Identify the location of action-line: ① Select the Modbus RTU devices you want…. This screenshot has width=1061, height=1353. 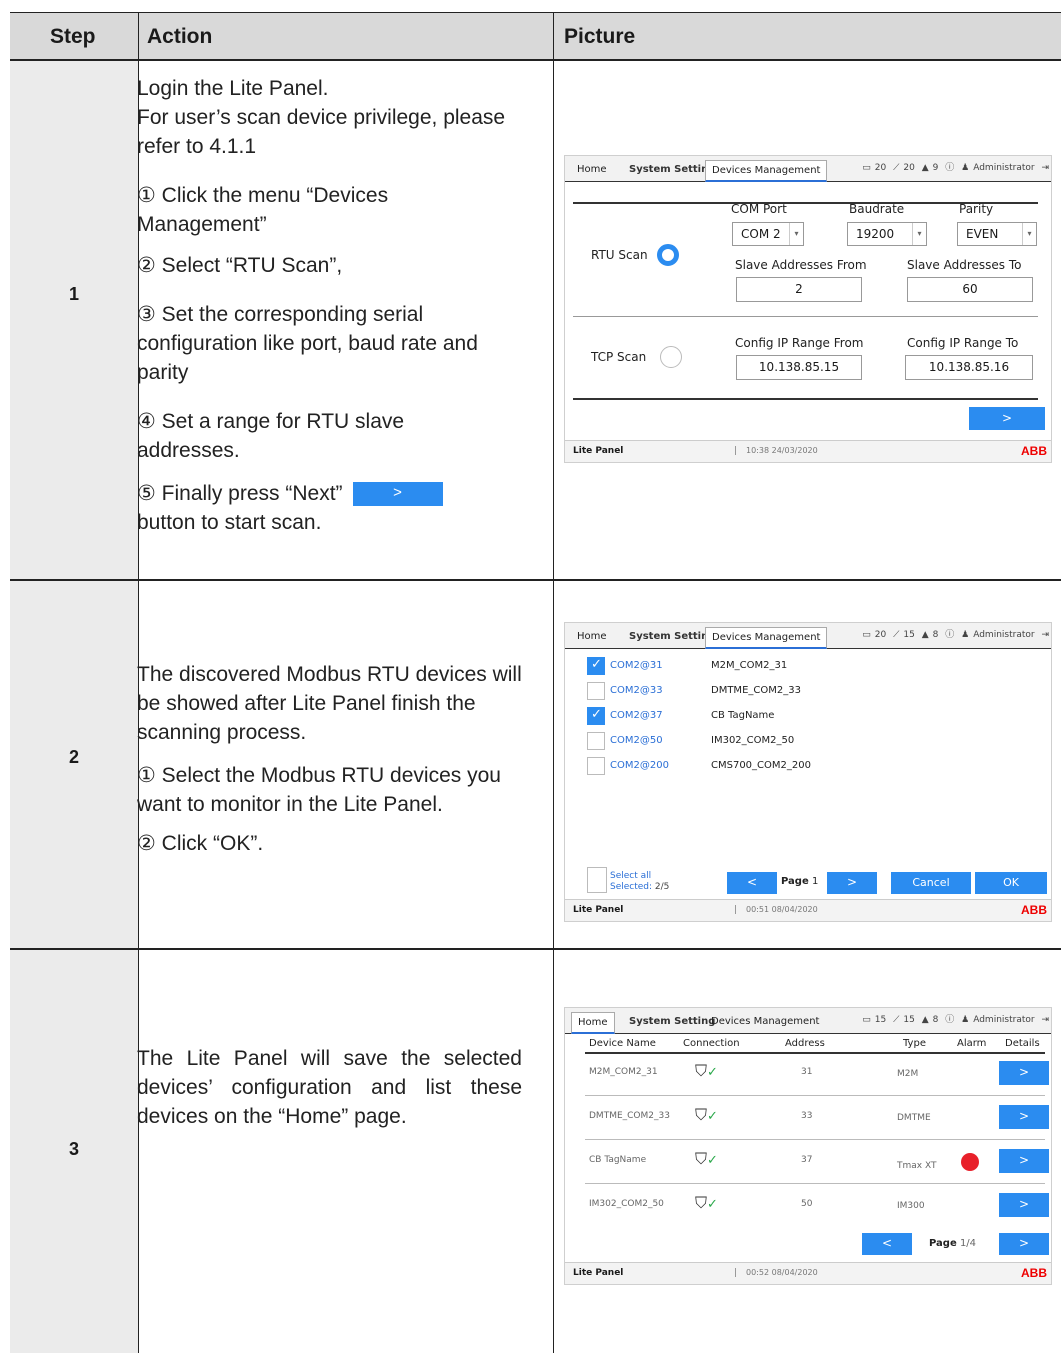
(319, 790).